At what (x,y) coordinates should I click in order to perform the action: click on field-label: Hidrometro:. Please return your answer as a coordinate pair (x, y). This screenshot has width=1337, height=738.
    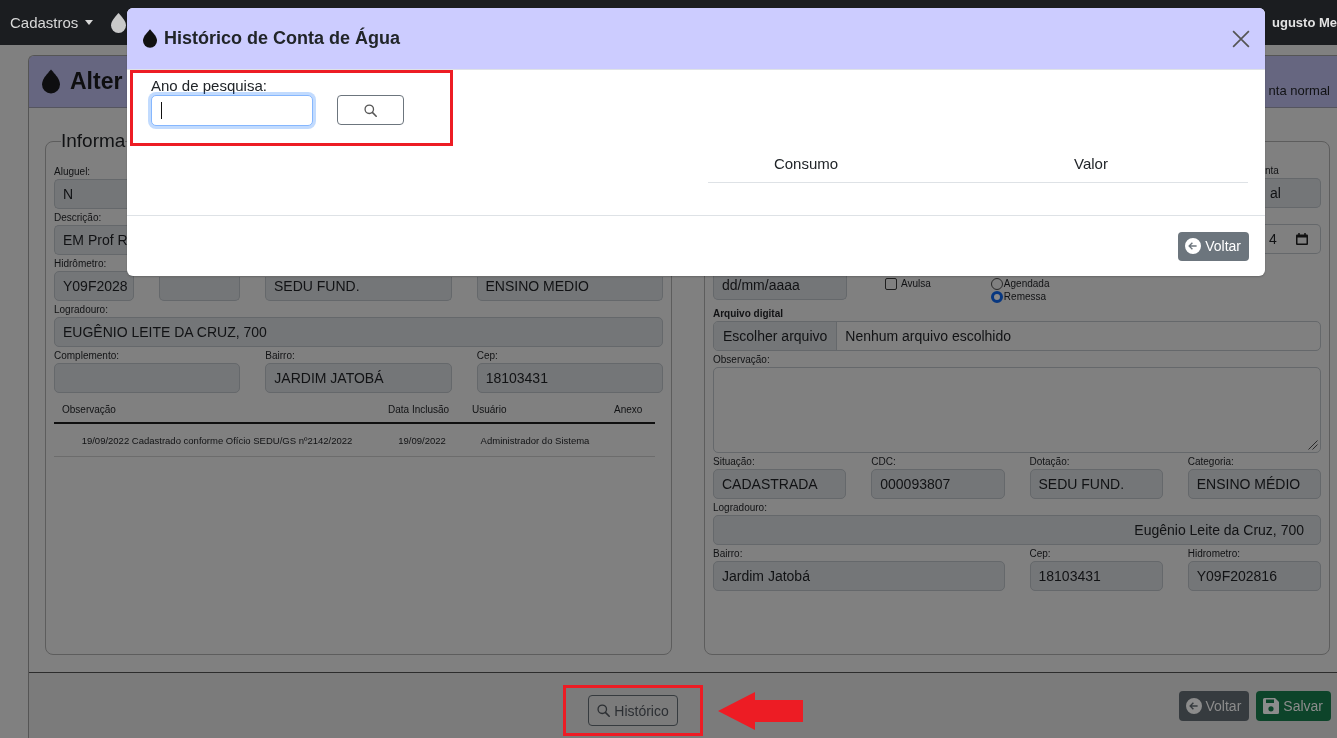
    Looking at the image, I should click on (1213, 553).